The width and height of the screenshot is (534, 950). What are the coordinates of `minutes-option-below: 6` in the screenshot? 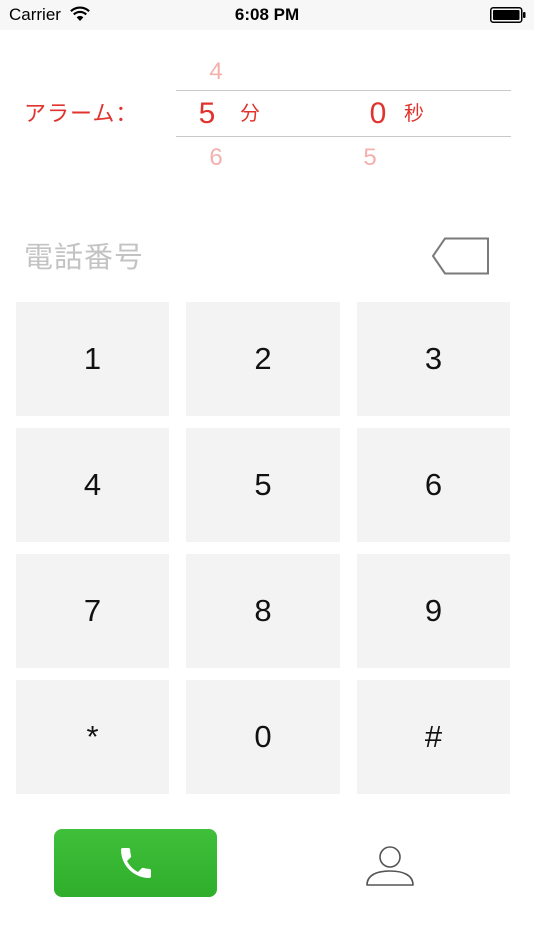 It's located at (216, 158).